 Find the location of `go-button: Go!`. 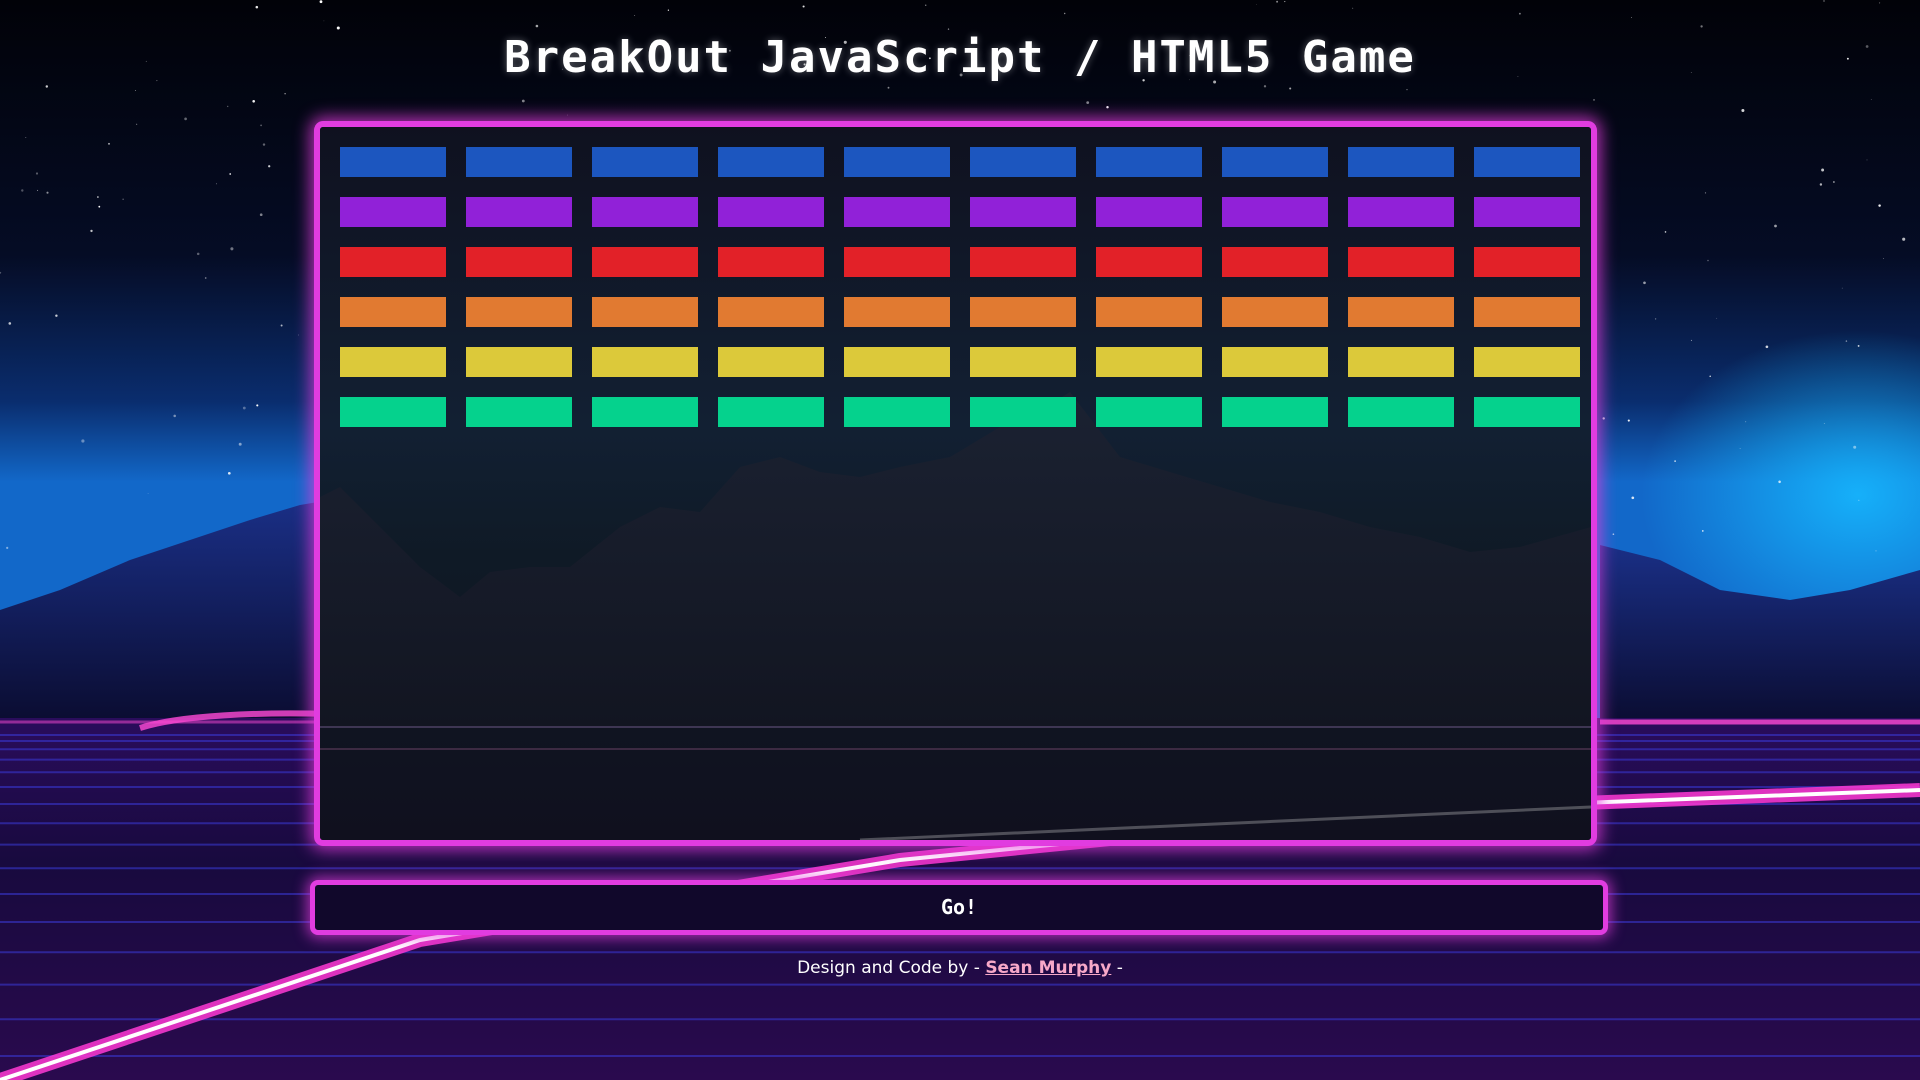

go-button: Go! is located at coordinates (959, 907).